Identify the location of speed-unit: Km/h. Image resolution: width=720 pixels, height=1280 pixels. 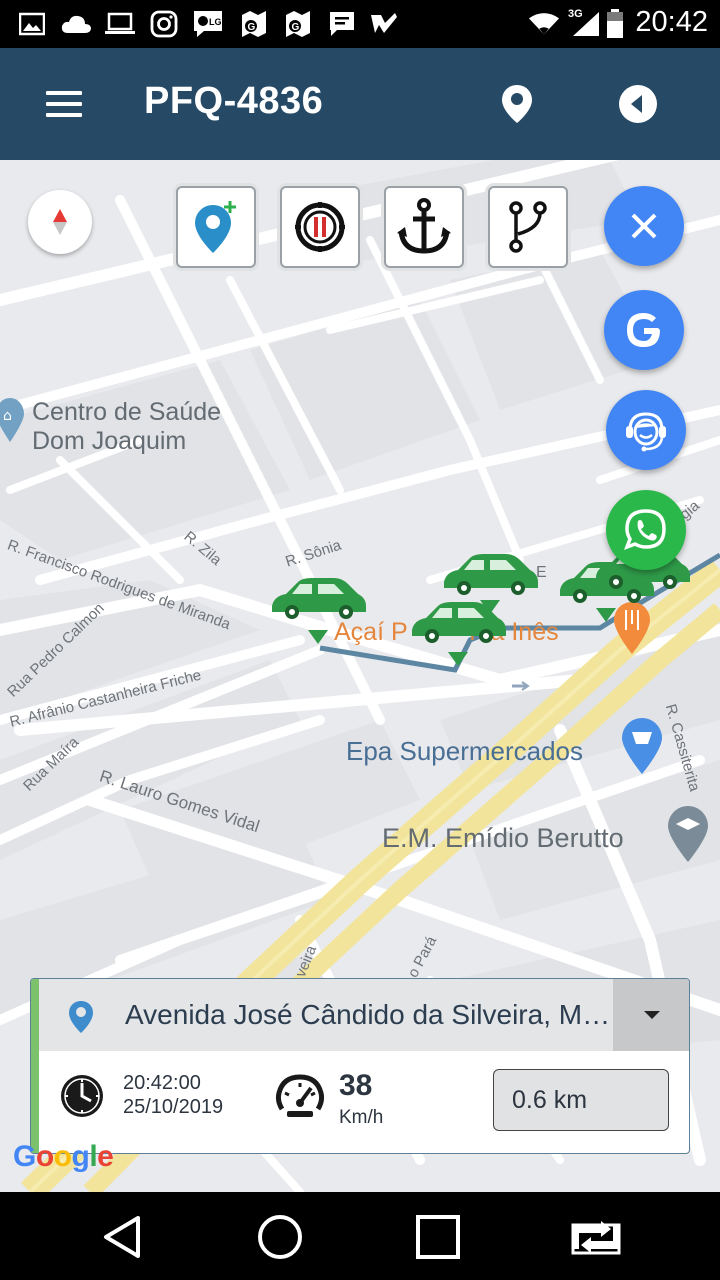
(361, 1117).